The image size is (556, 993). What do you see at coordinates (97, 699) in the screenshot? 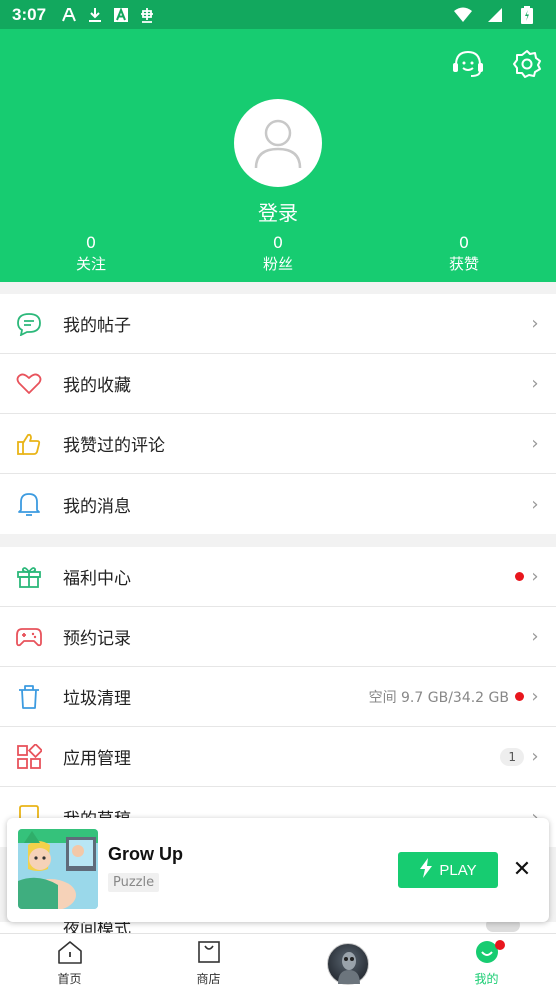
I see `menu-item-label: 垃圾清理` at bounding box center [97, 699].